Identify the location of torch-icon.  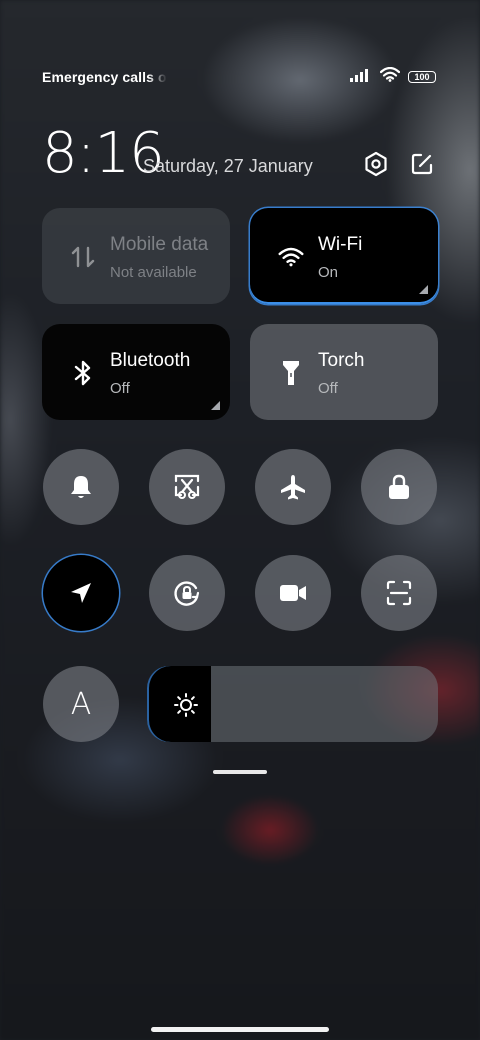
(291, 373).